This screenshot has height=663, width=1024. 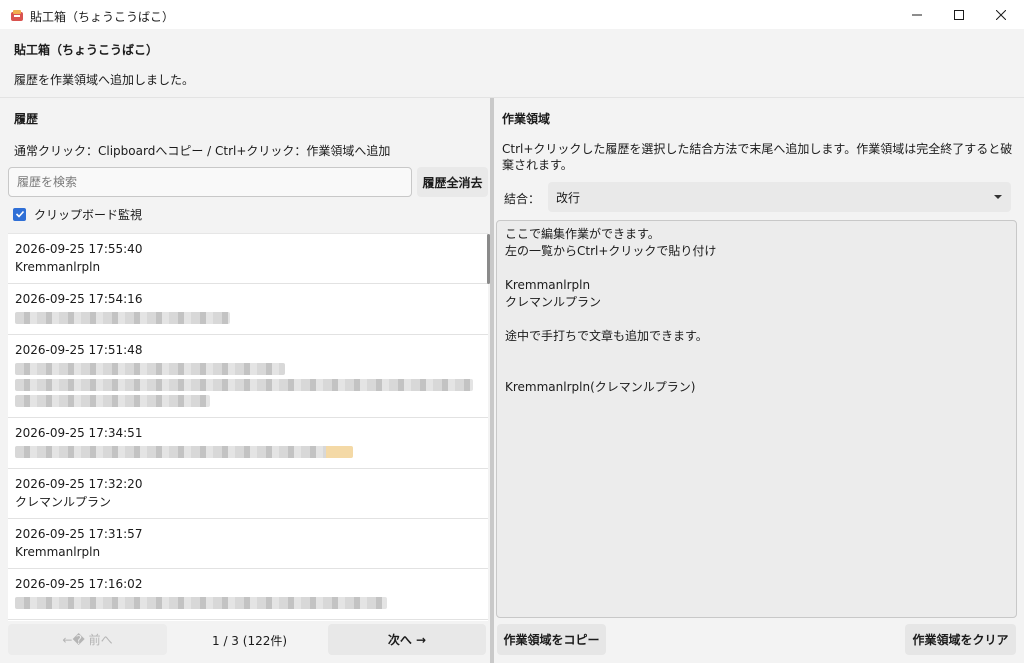 I want to click on close-button, so click(x=1001, y=14).